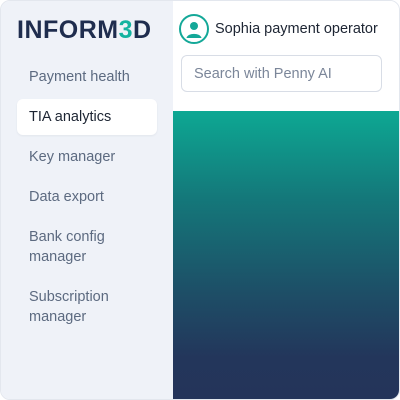 This screenshot has width=400, height=400. What do you see at coordinates (87, 247) in the screenshot?
I see `sidebar-item-bank-config-manager: Bank config manager` at bounding box center [87, 247].